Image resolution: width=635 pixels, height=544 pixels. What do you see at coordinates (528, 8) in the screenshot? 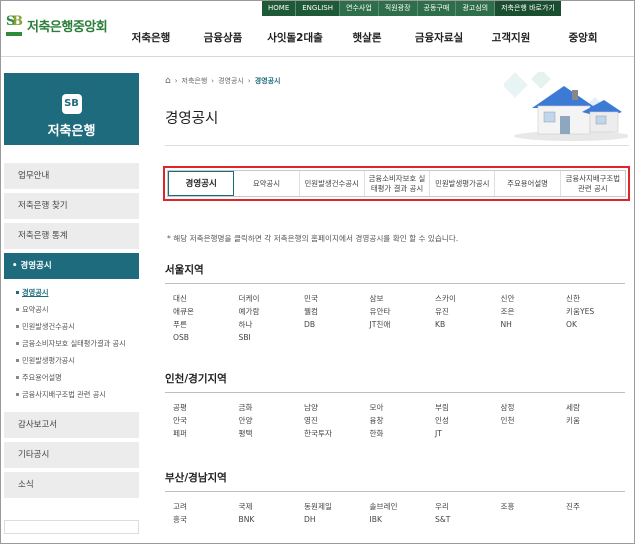
I see `topbar-bank-shortcut: 저축은행 바로가기` at bounding box center [528, 8].